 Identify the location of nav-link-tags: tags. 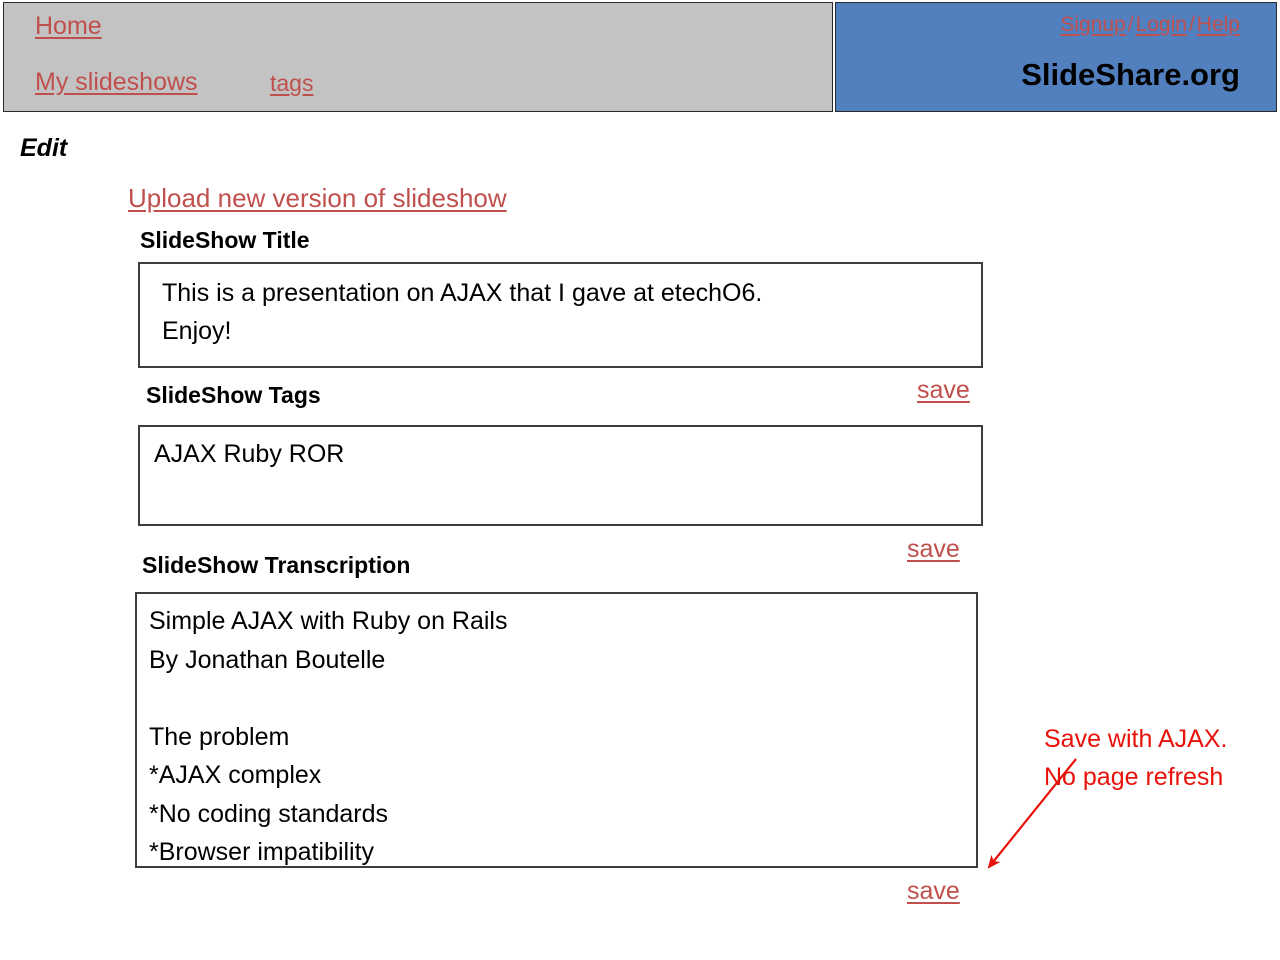
(291, 83).